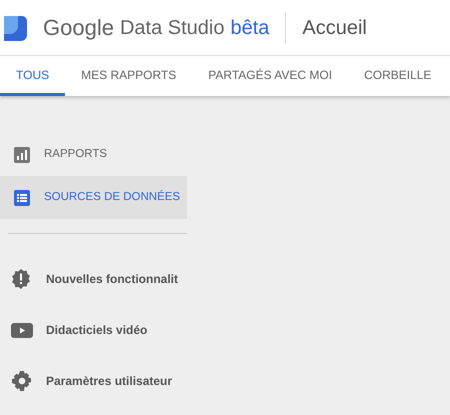  What do you see at coordinates (398, 76) in the screenshot?
I see `tab: CORBEILLE` at bounding box center [398, 76].